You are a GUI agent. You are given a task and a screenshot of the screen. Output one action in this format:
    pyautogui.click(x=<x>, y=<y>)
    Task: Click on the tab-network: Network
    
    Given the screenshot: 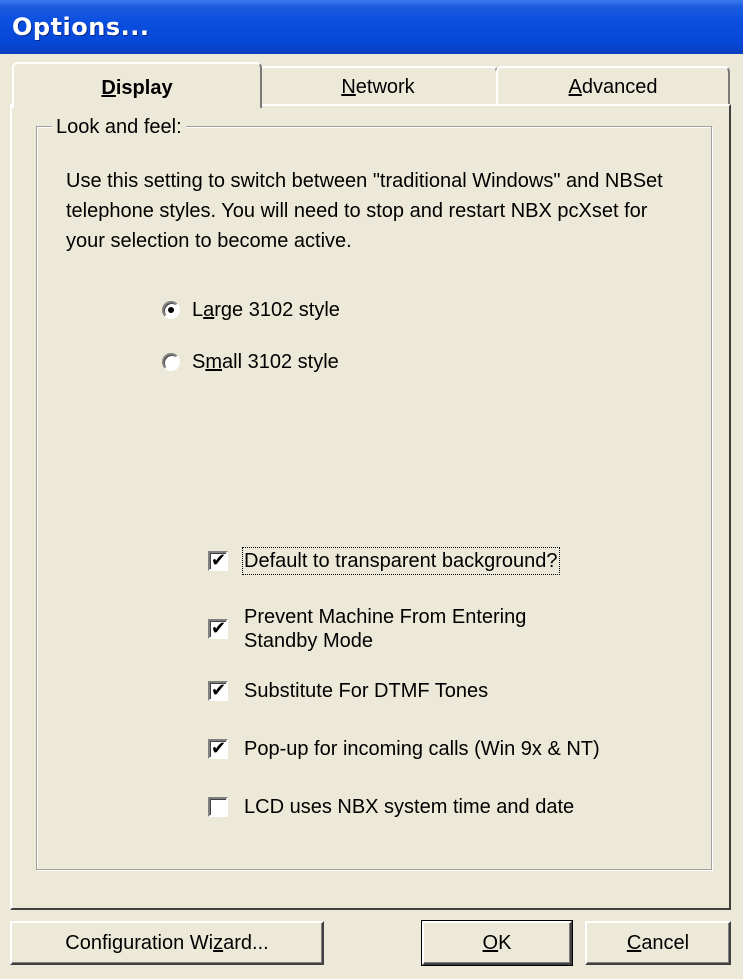 What is the action you would take?
    pyautogui.click(x=378, y=85)
    